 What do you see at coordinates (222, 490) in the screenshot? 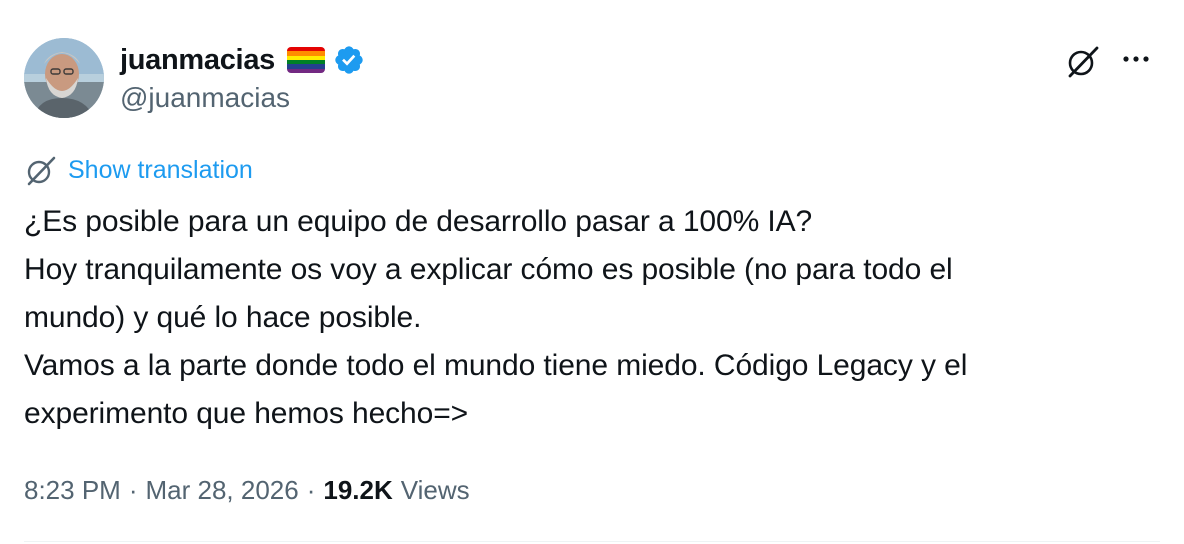
I see `tweet-date: Mar 28, 2026` at bounding box center [222, 490].